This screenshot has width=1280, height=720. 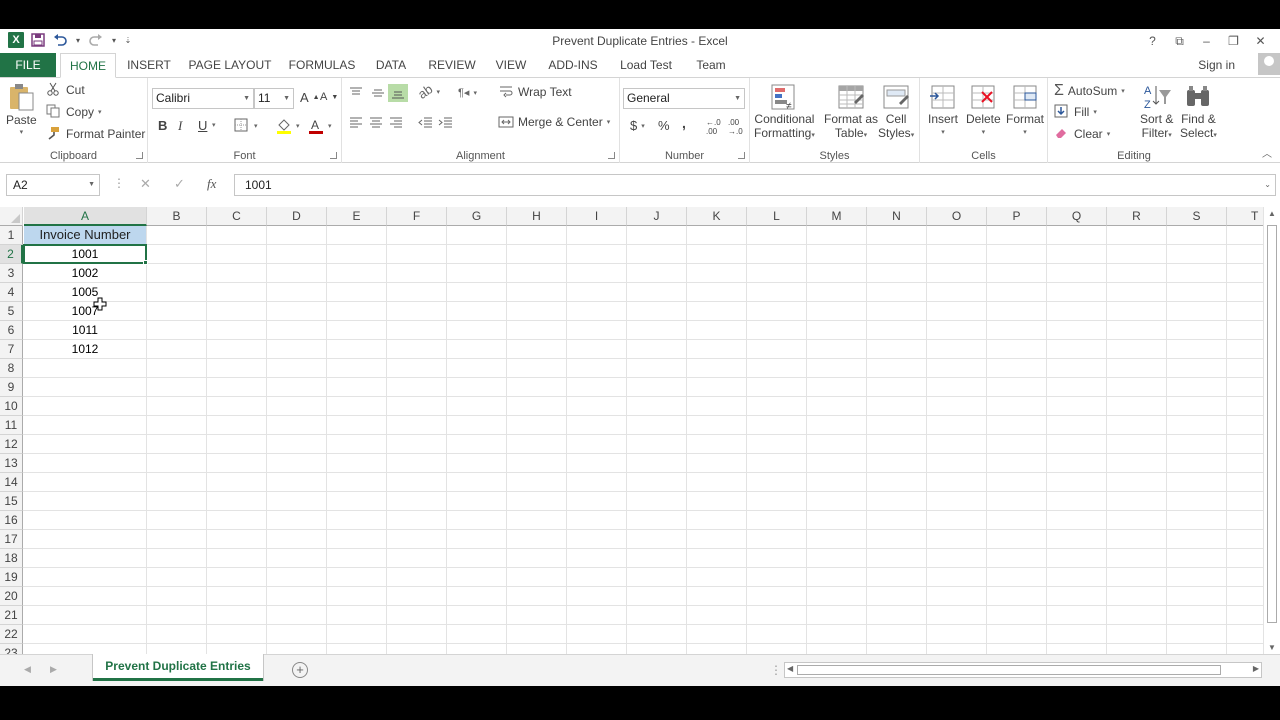 I want to click on row-header: 7, so click(x=11, y=349).